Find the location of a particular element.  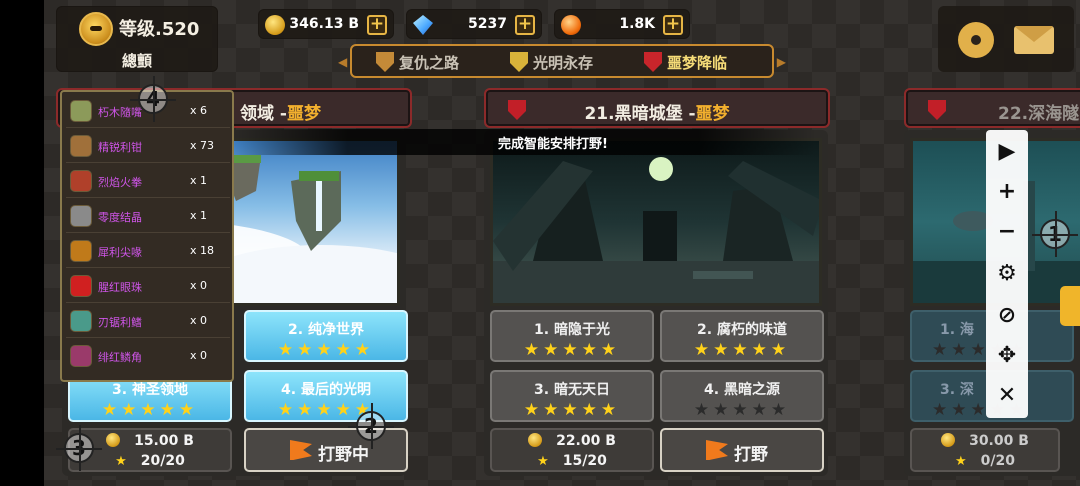

diamond-resource: 5237 + is located at coordinates (474, 24).